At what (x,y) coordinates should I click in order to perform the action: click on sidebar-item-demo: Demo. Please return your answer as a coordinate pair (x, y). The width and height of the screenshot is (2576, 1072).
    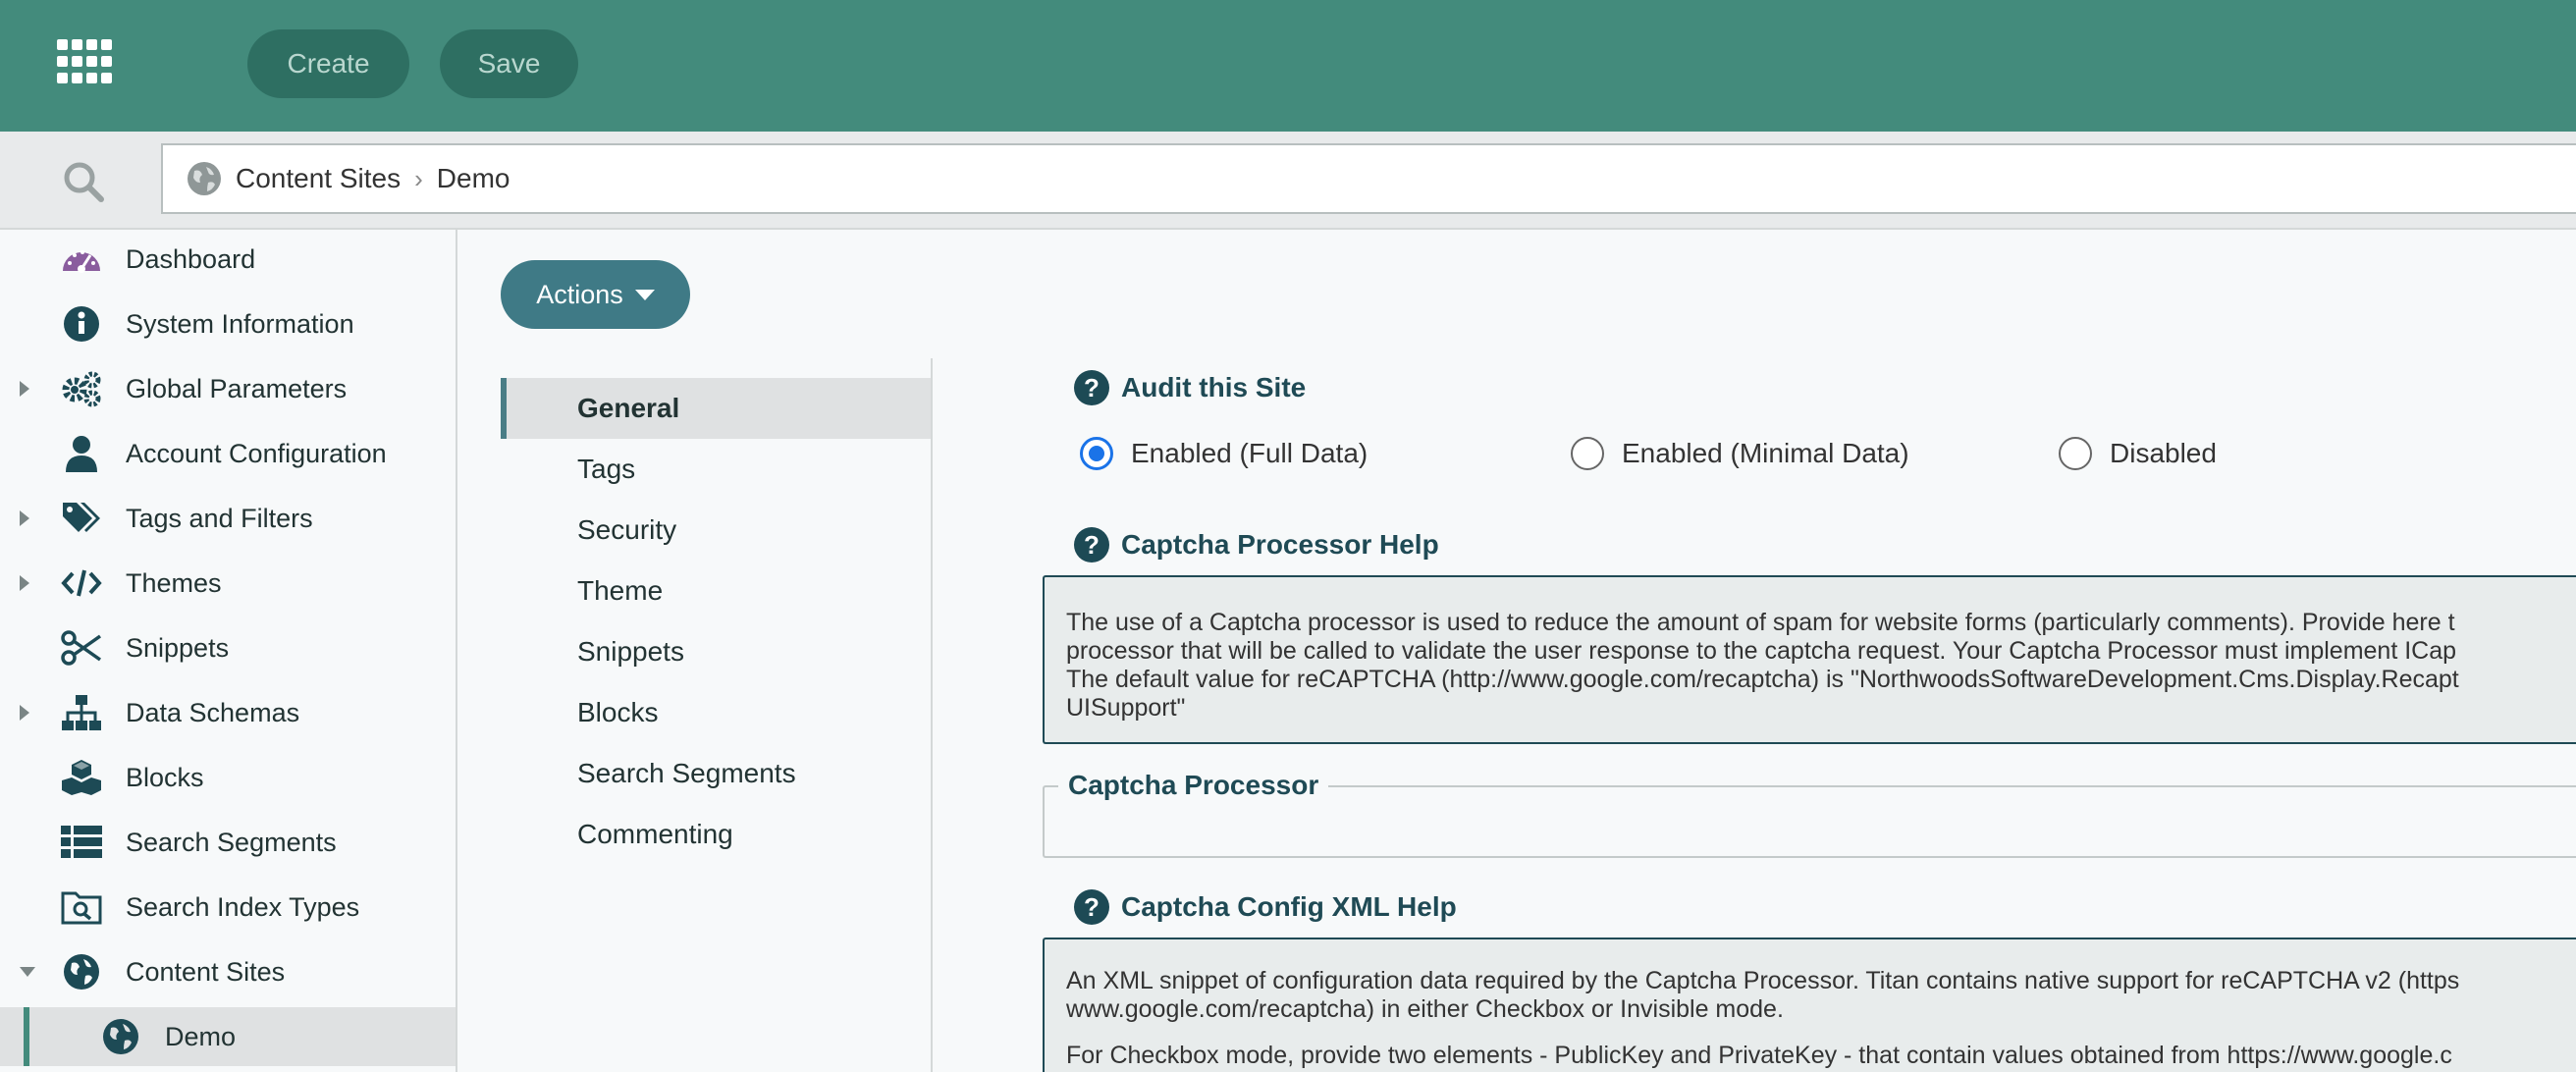
    Looking at the image, I should click on (228, 1037).